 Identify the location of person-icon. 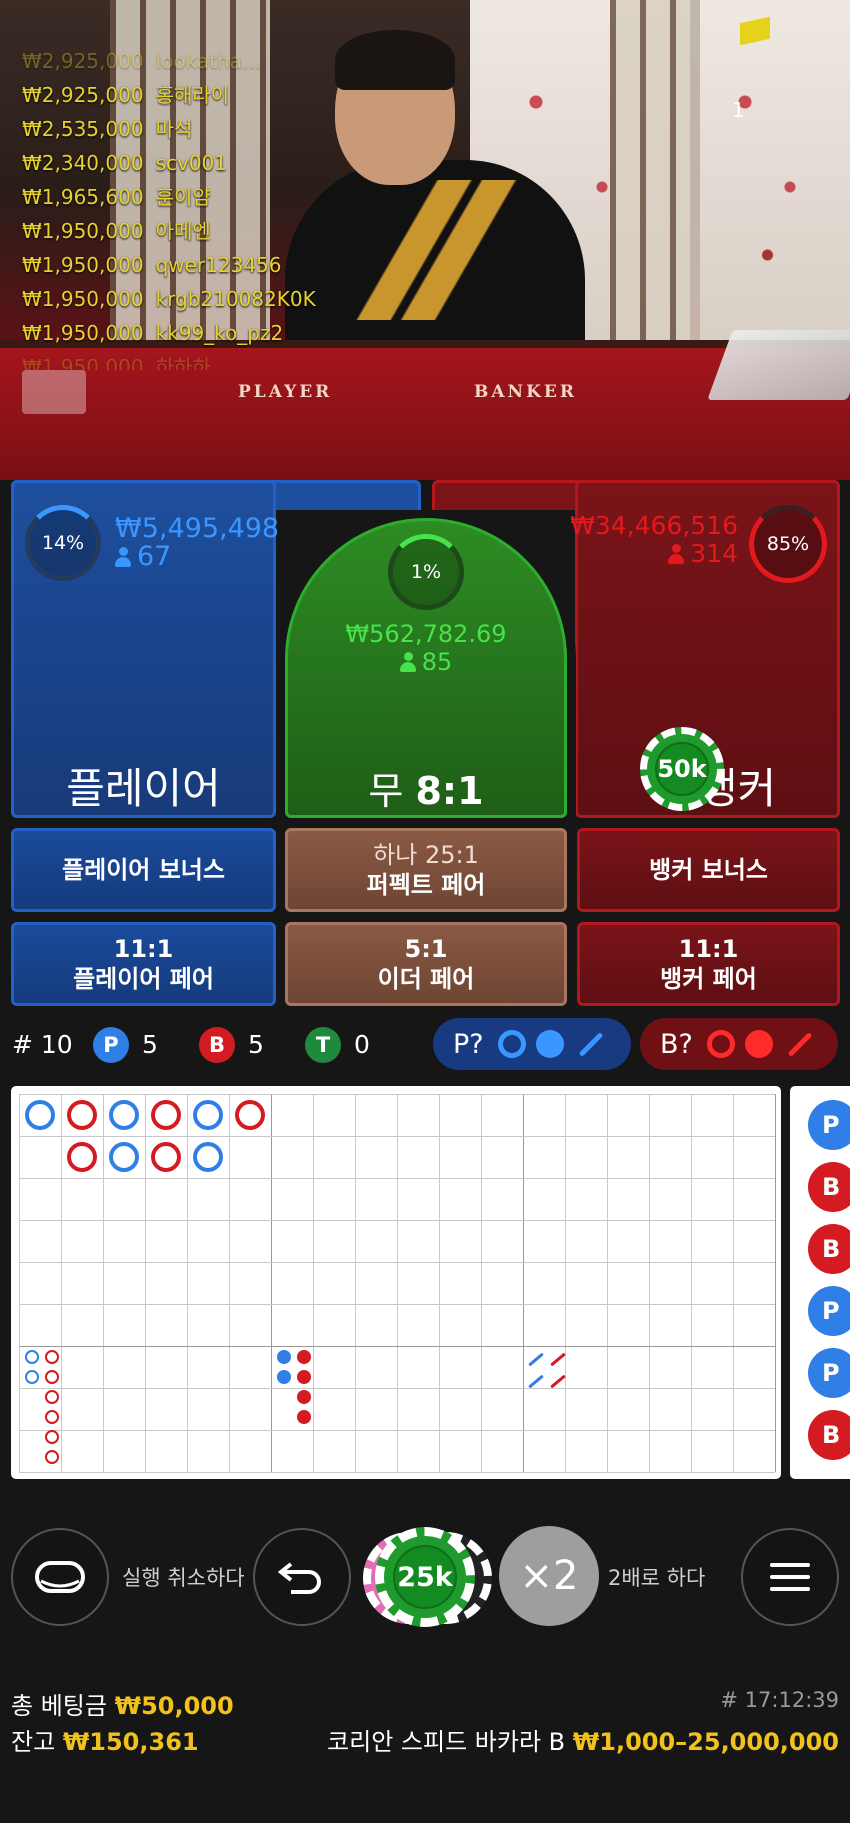
(676, 554).